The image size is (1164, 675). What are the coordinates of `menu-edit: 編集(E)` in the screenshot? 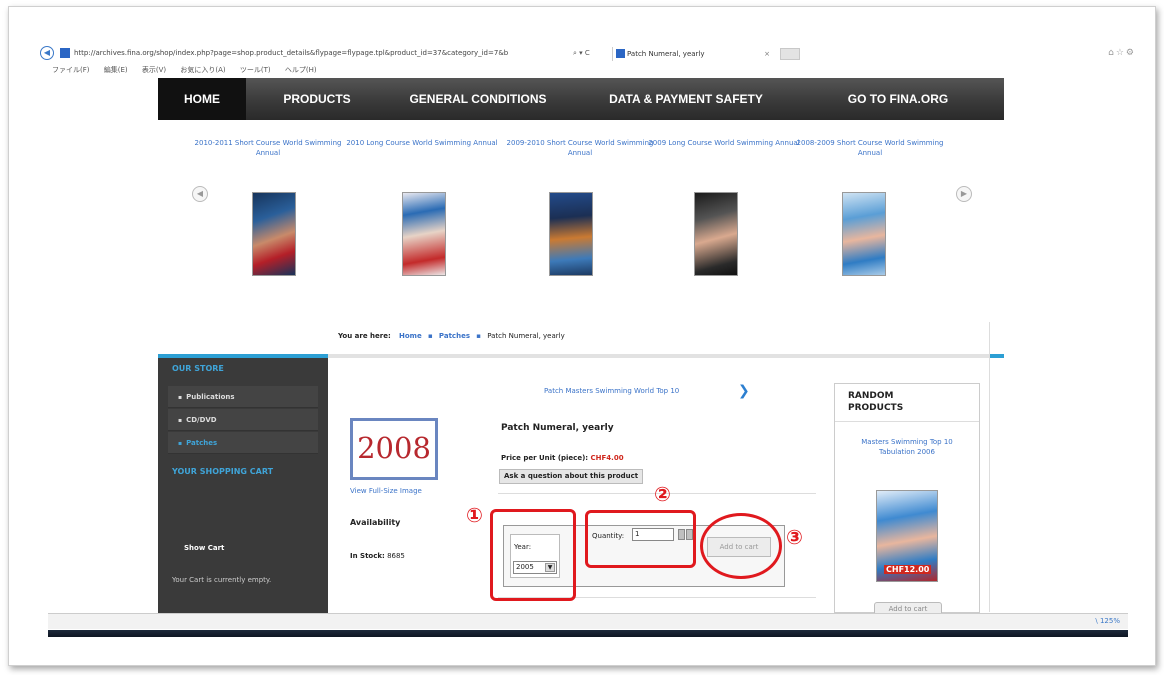 It's located at (116, 70).